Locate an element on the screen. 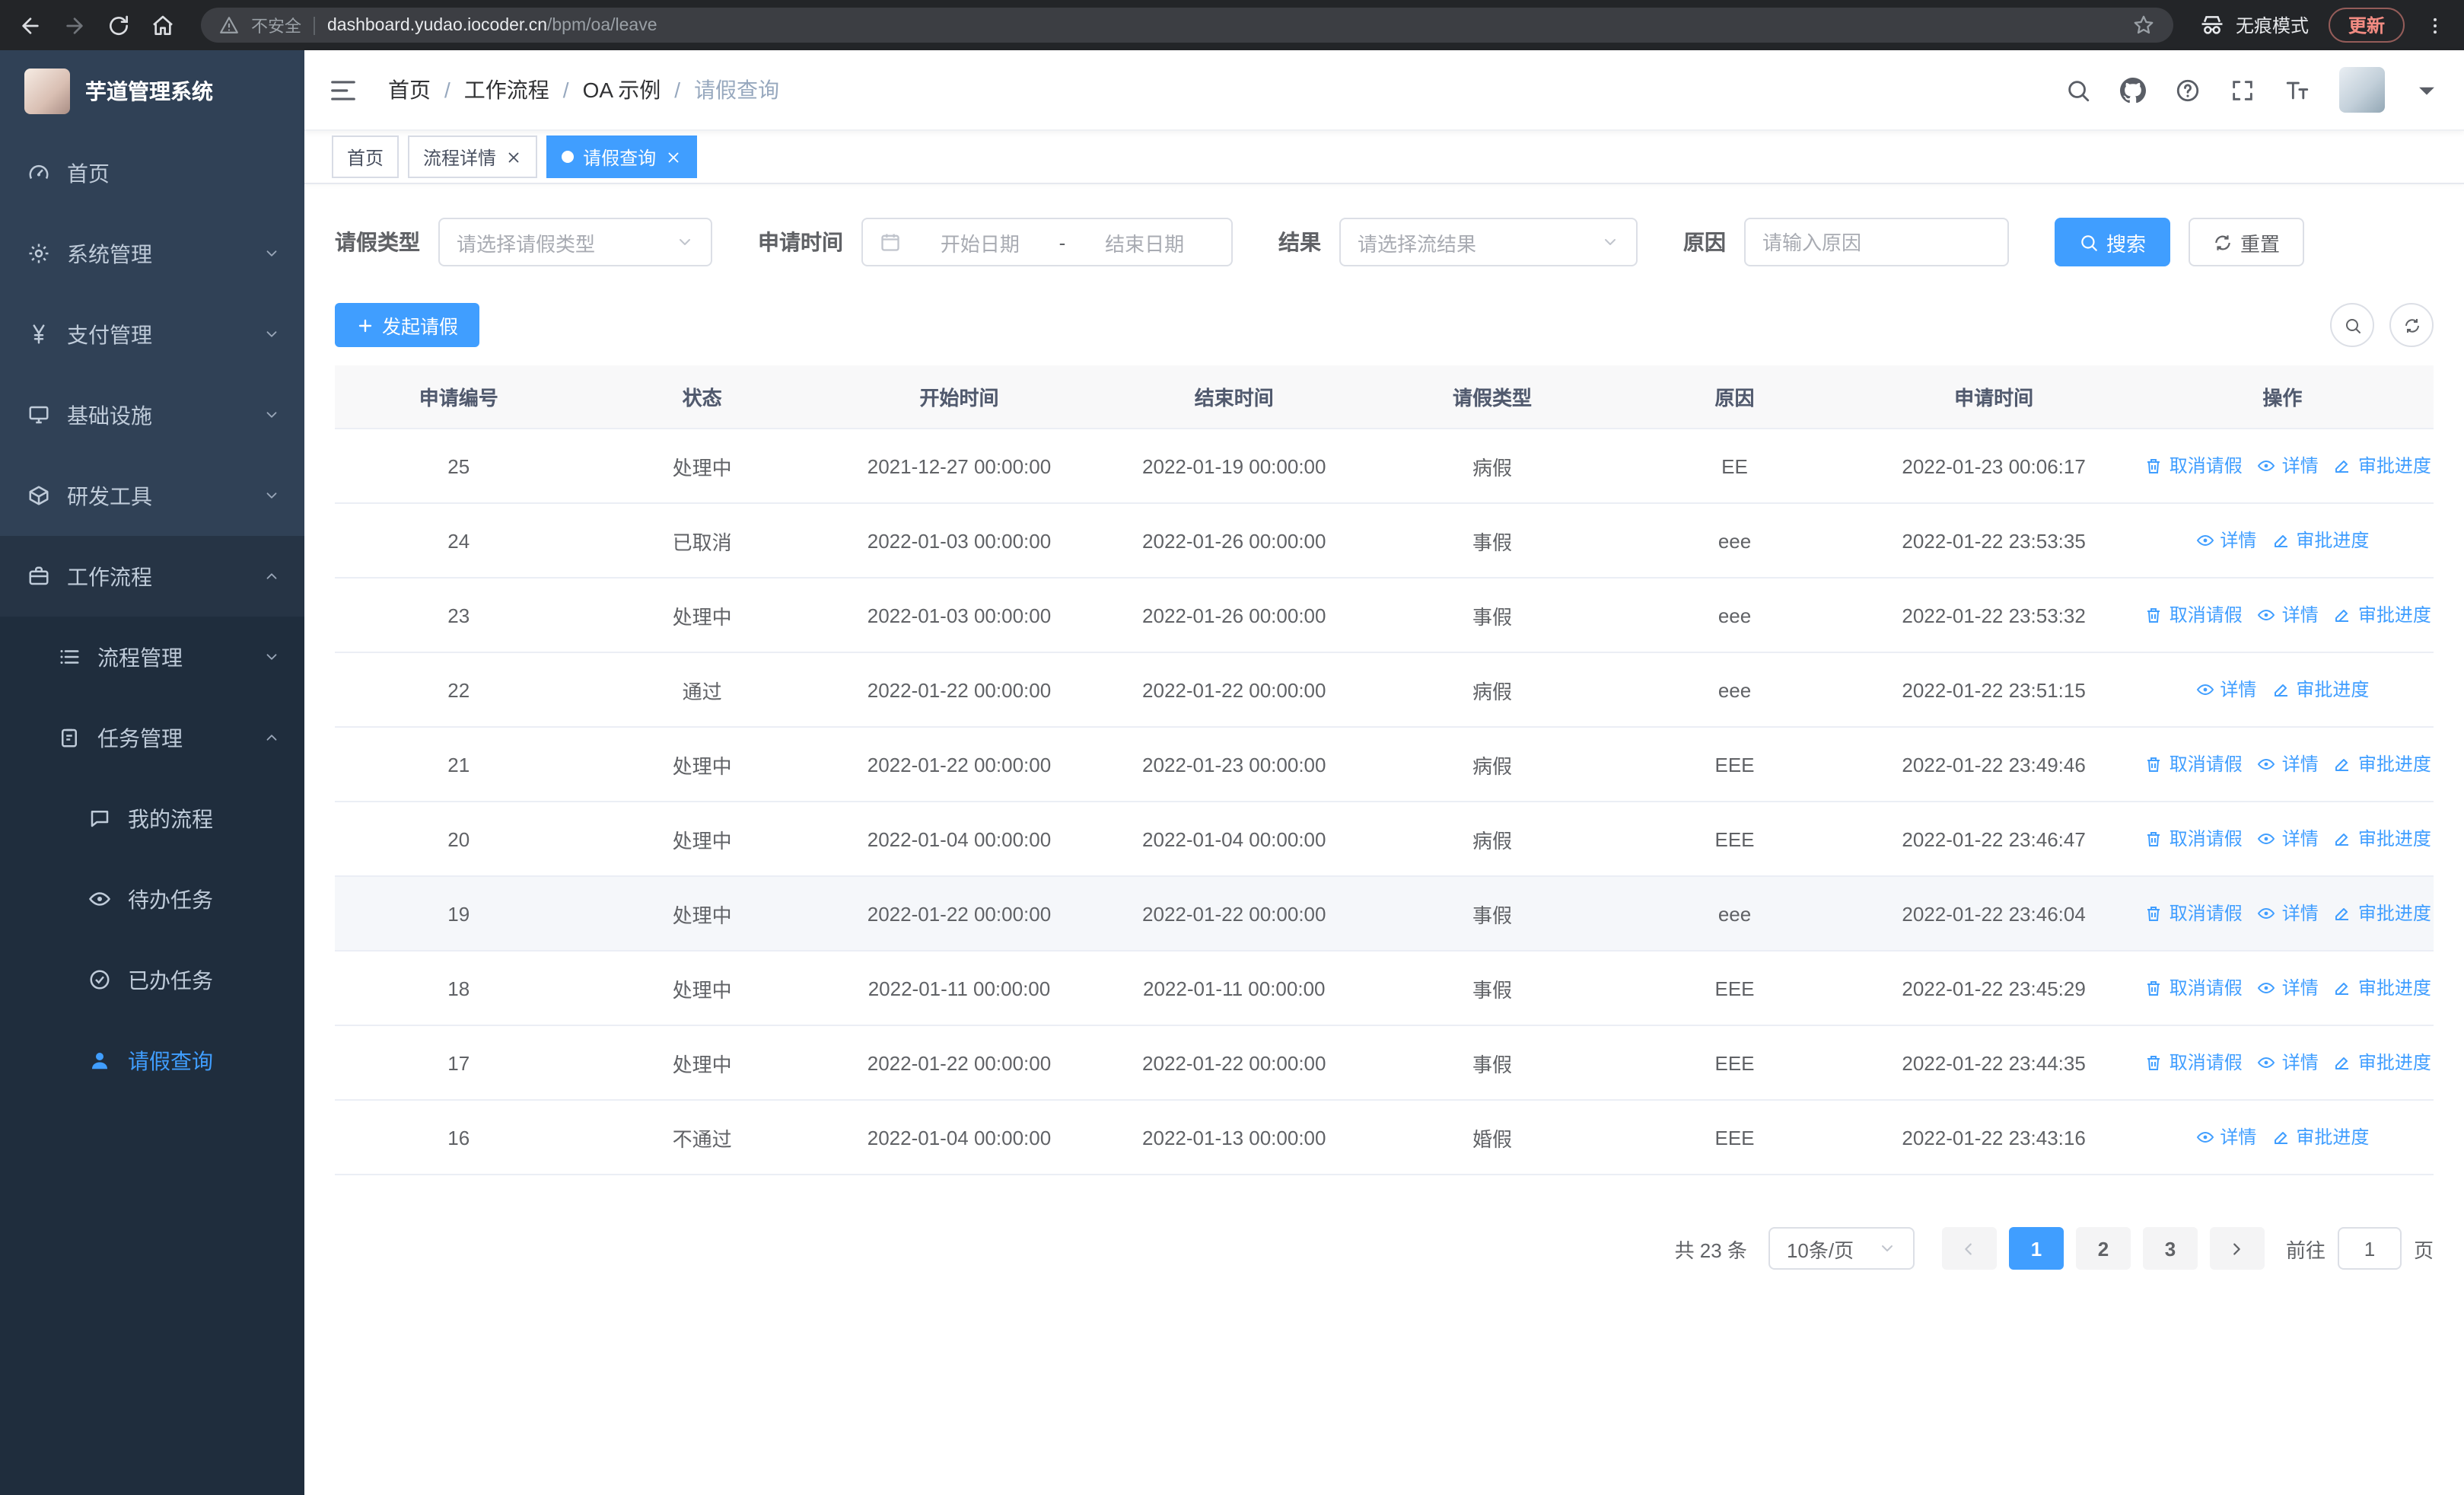 The width and height of the screenshot is (2464, 1495). cell-leave-type: 病假 is located at coordinates (1492, 840).